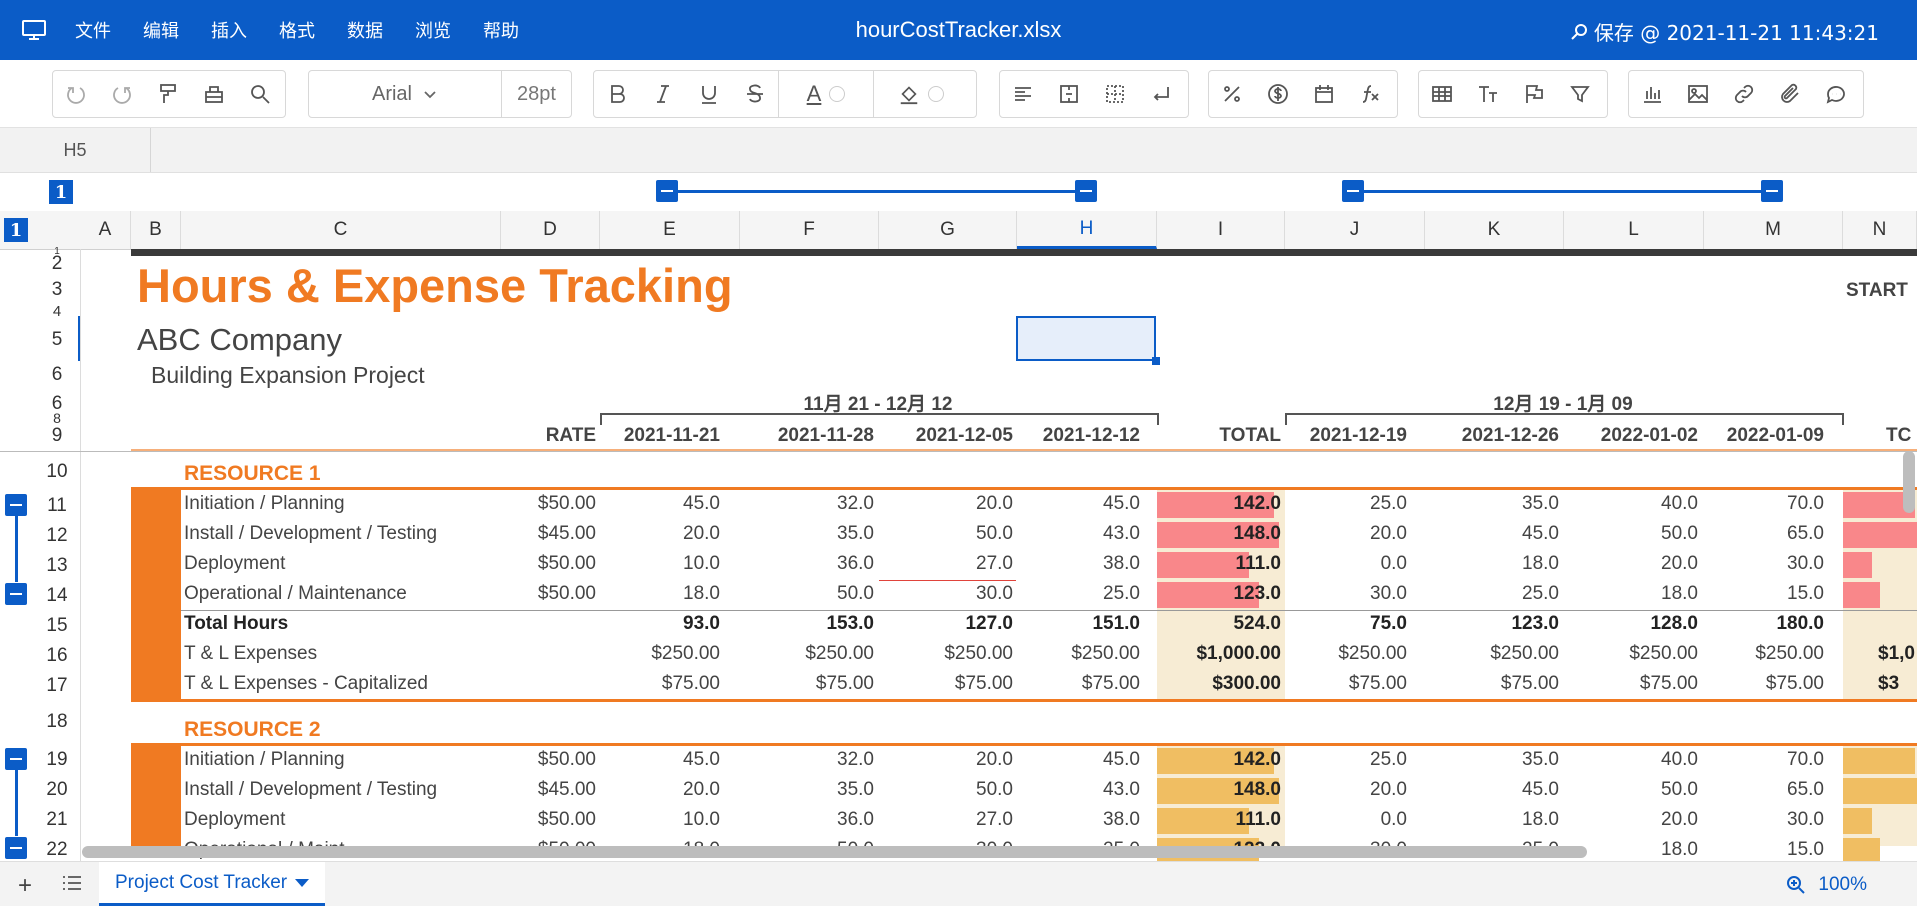 This screenshot has width=1917, height=906. Describe the element at coordinates (72, 883) in the screenshot. I see `sheet-list-icon` at that location.